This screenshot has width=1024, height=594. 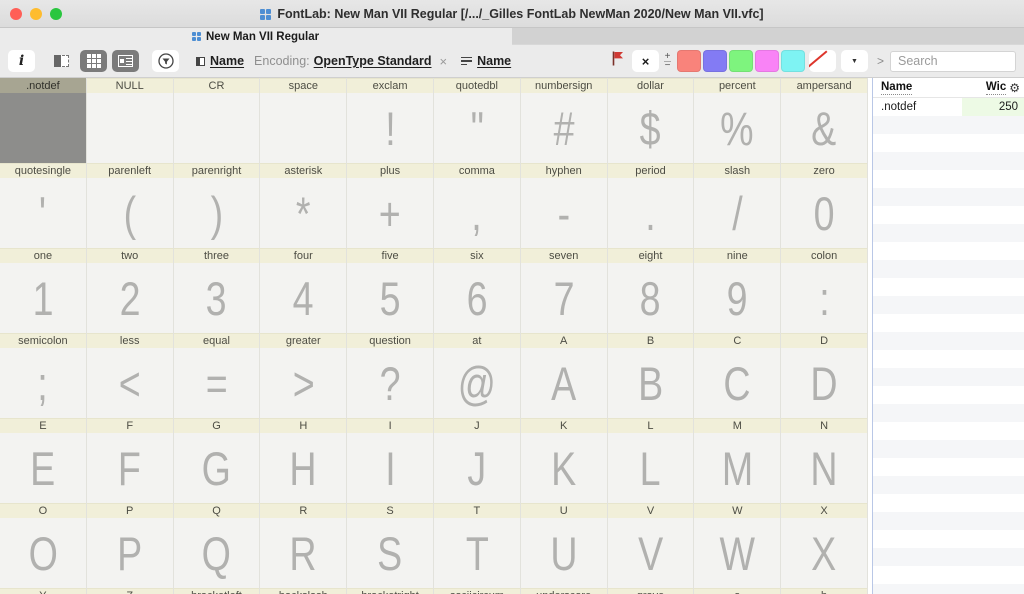 What do you see at coordinates (651, 545) in the screenshot?
I see `glyph-cell-V: VV` at bounding box center [651, 545].